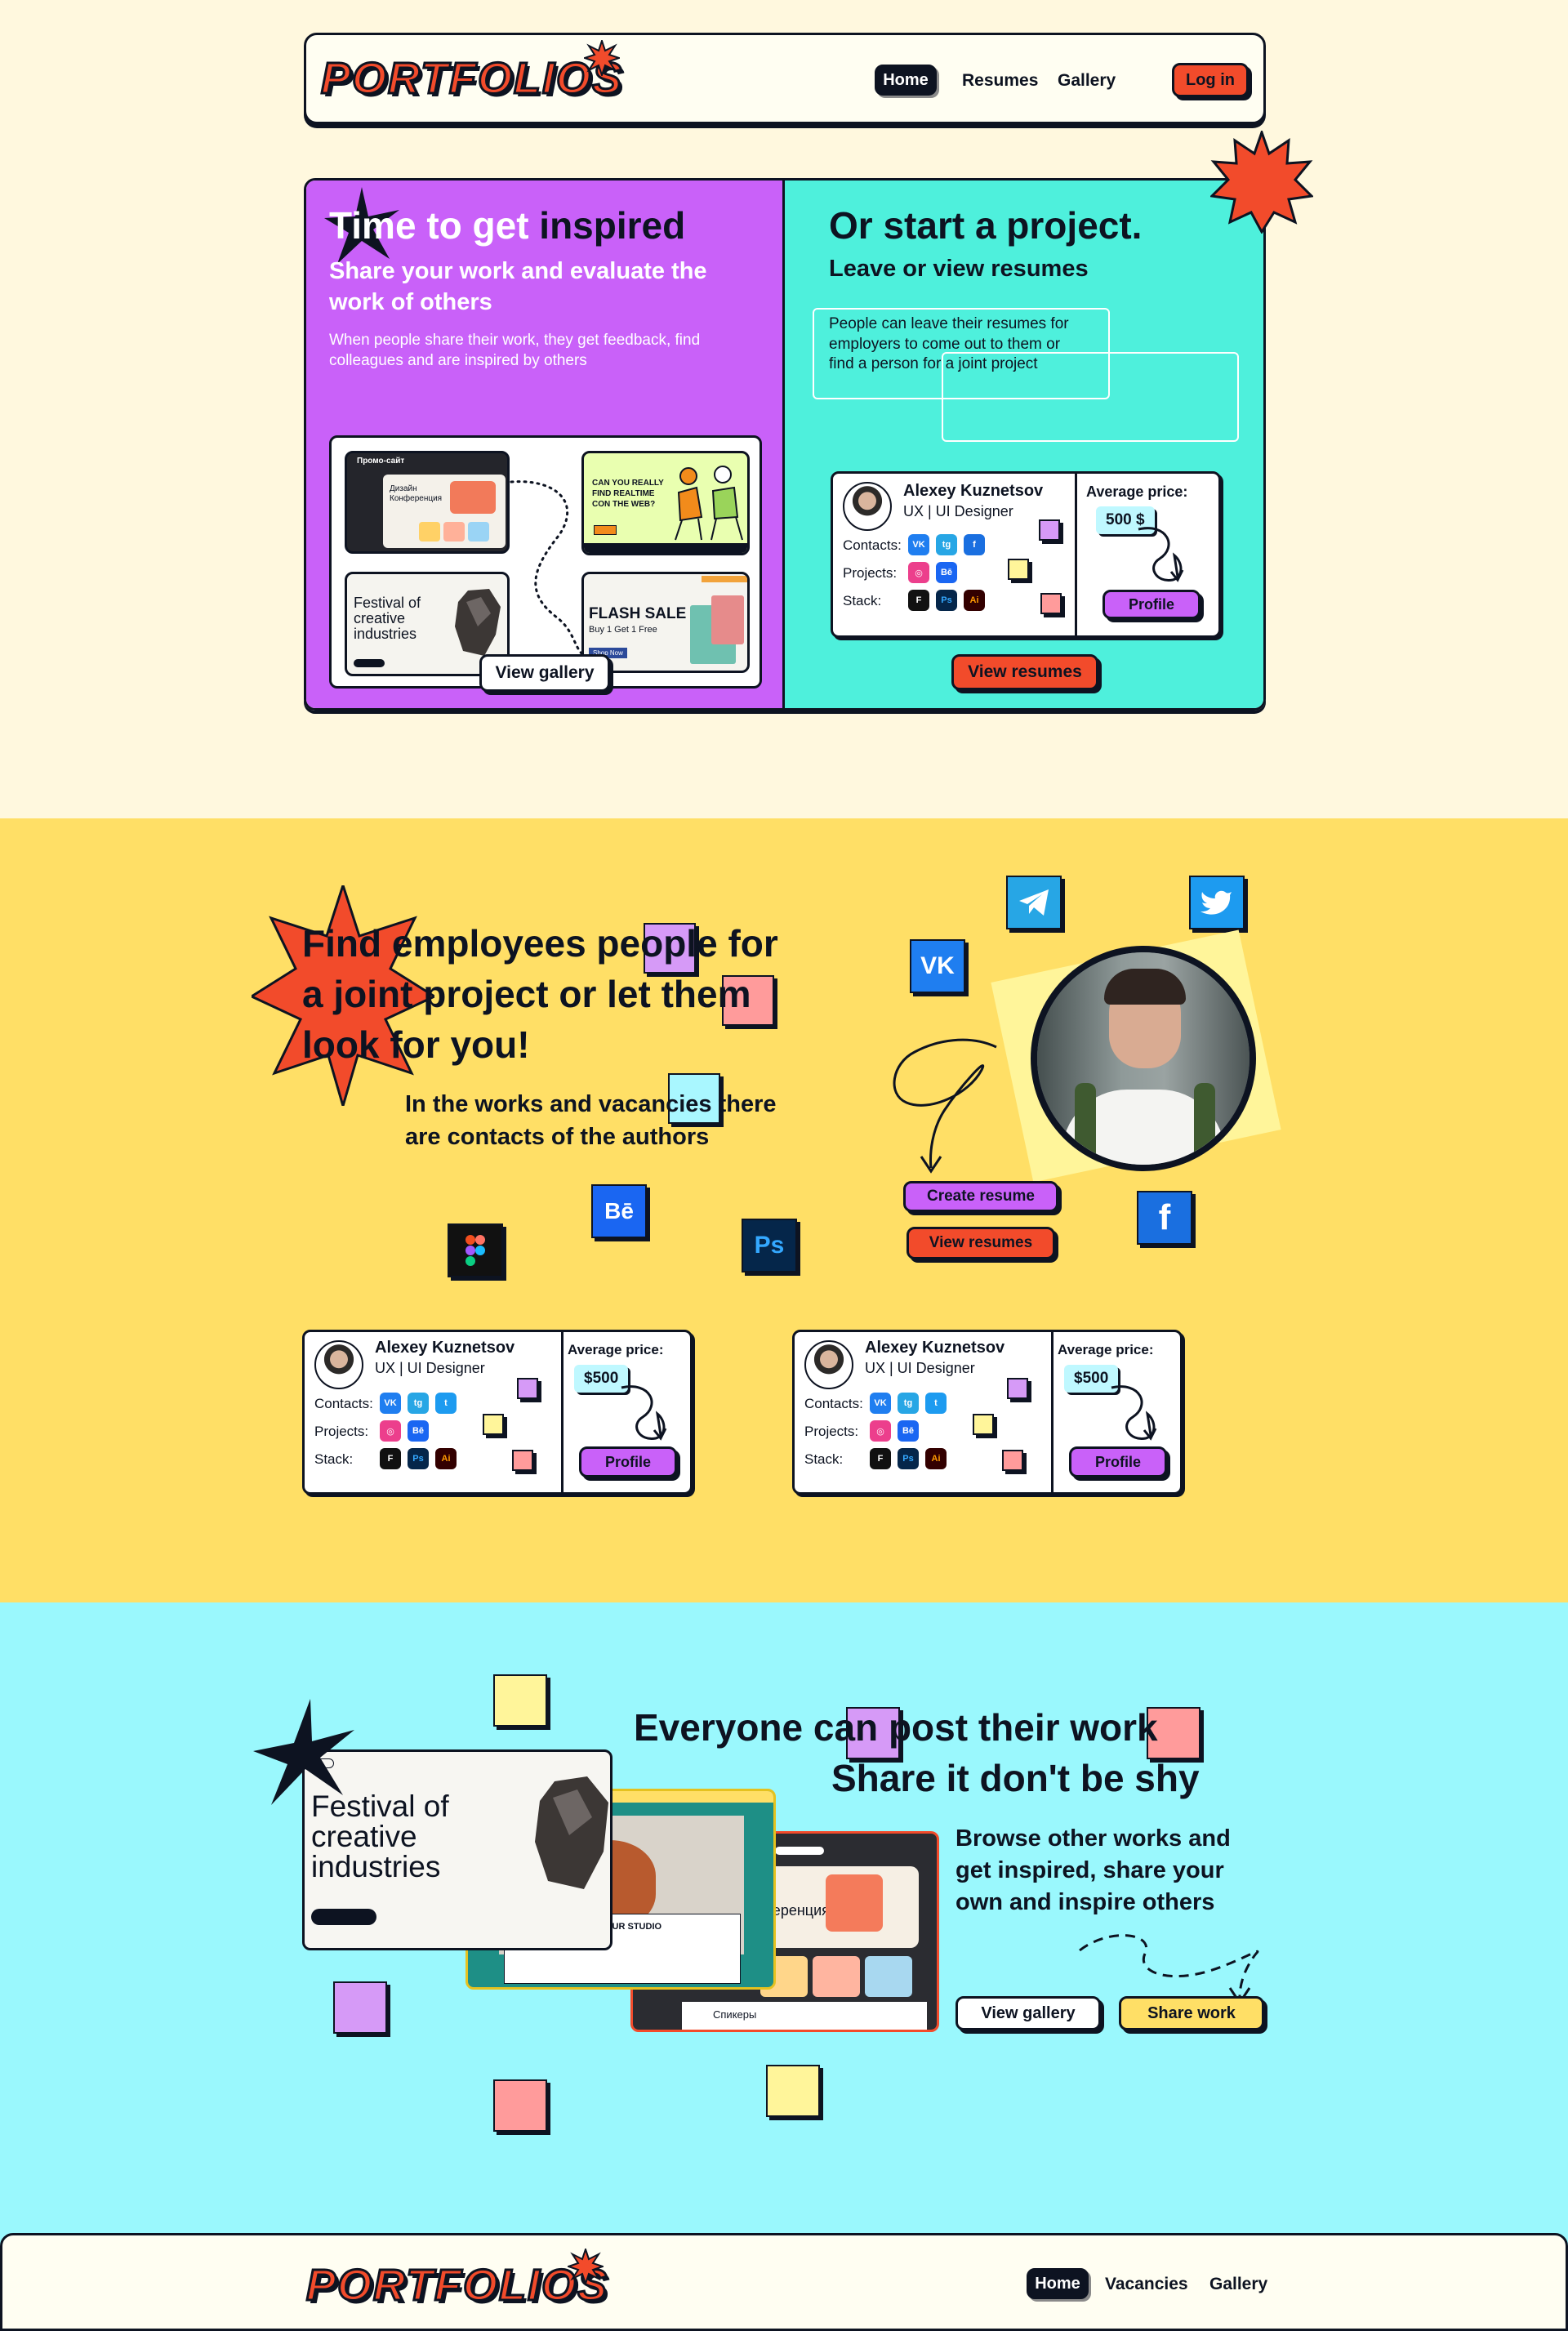 This screenshot has height=2331, width=1568. Describe the element at coordinates (456, 2285) in the screenshot. I see `footer-logo: PORTFOLIOS` at that location.